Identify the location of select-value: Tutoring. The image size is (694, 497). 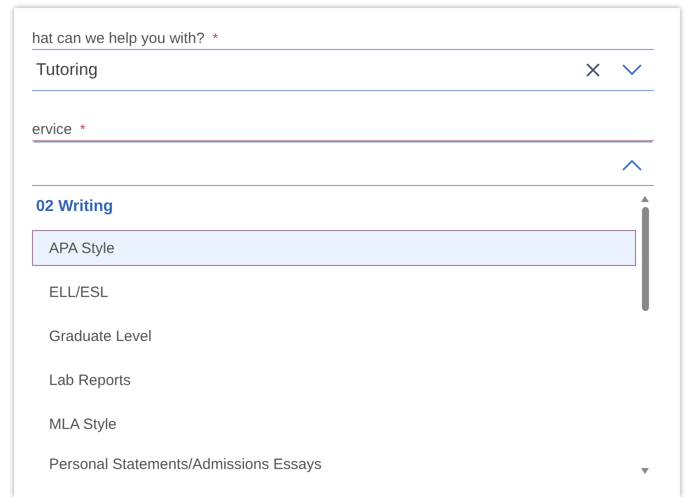
(67, 70).